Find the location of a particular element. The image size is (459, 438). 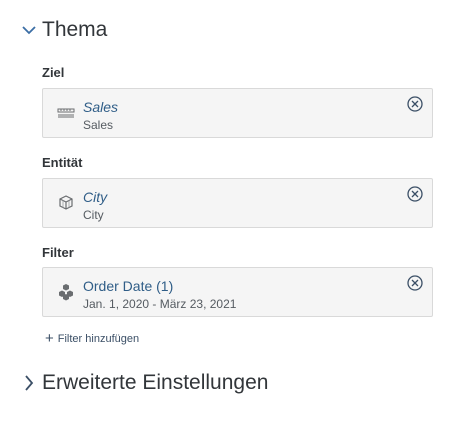

entitat-value: City is located at coordinates (95, 197).